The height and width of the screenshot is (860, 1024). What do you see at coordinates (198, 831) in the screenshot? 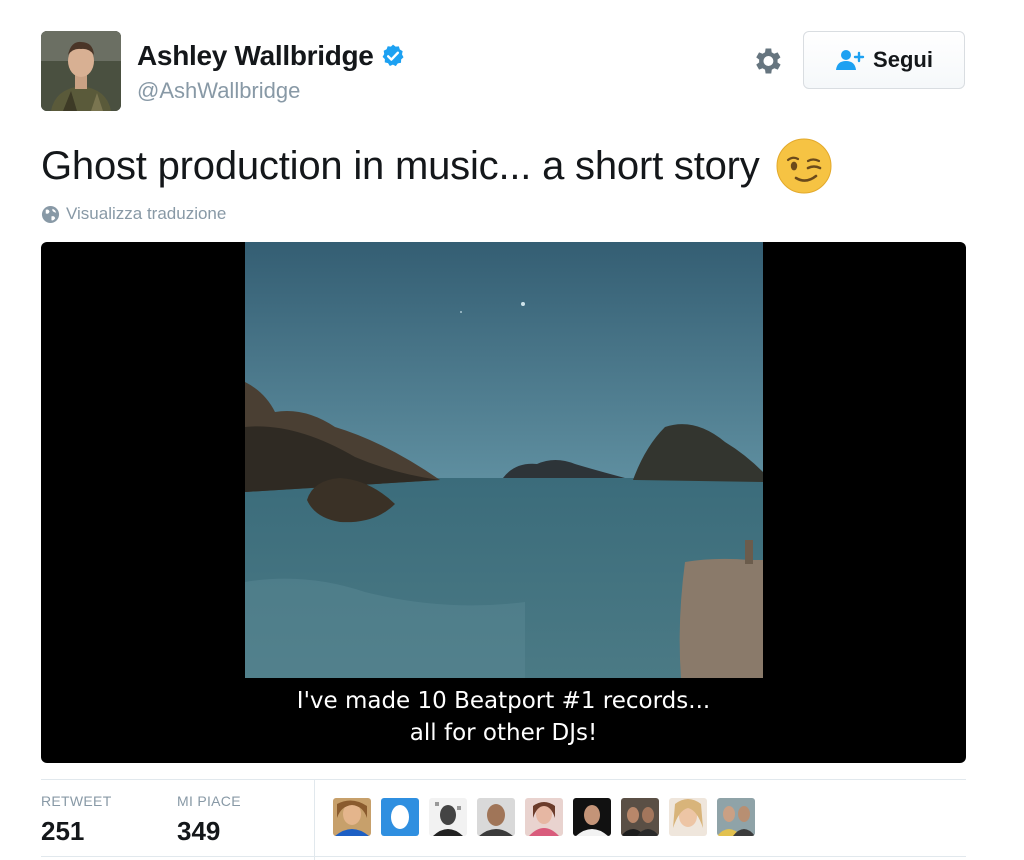
I see `likes-count: 349` at bounding box center [198, 831].